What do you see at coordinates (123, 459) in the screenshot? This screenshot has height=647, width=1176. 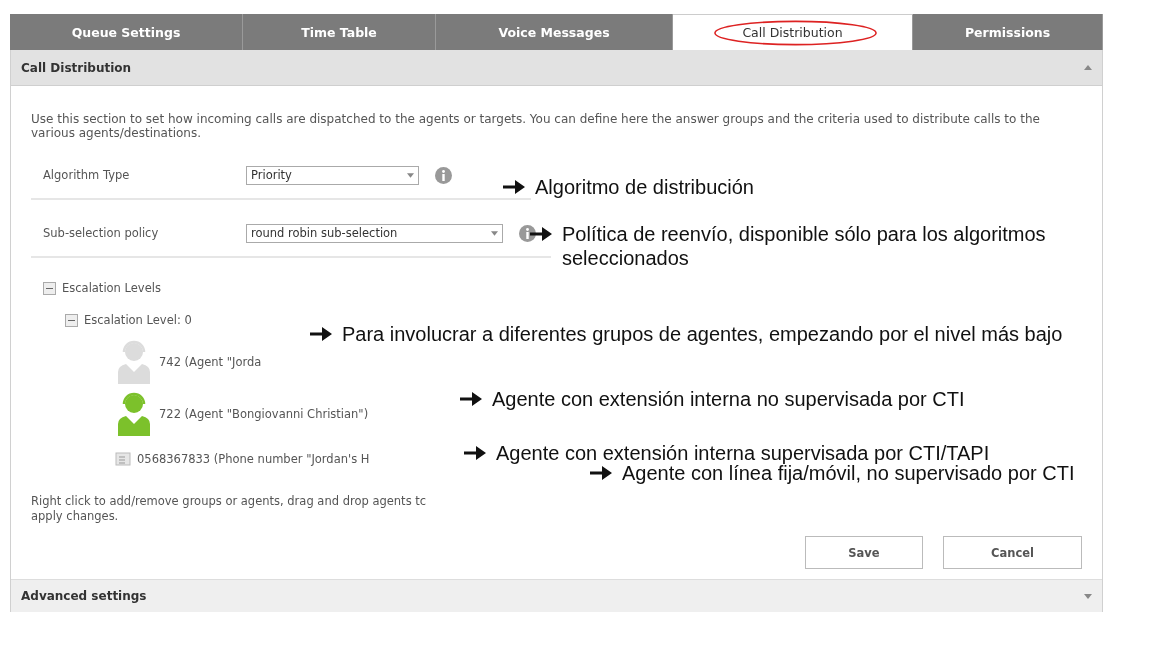 I see `phone-icon` at bounding box center [123, 459].